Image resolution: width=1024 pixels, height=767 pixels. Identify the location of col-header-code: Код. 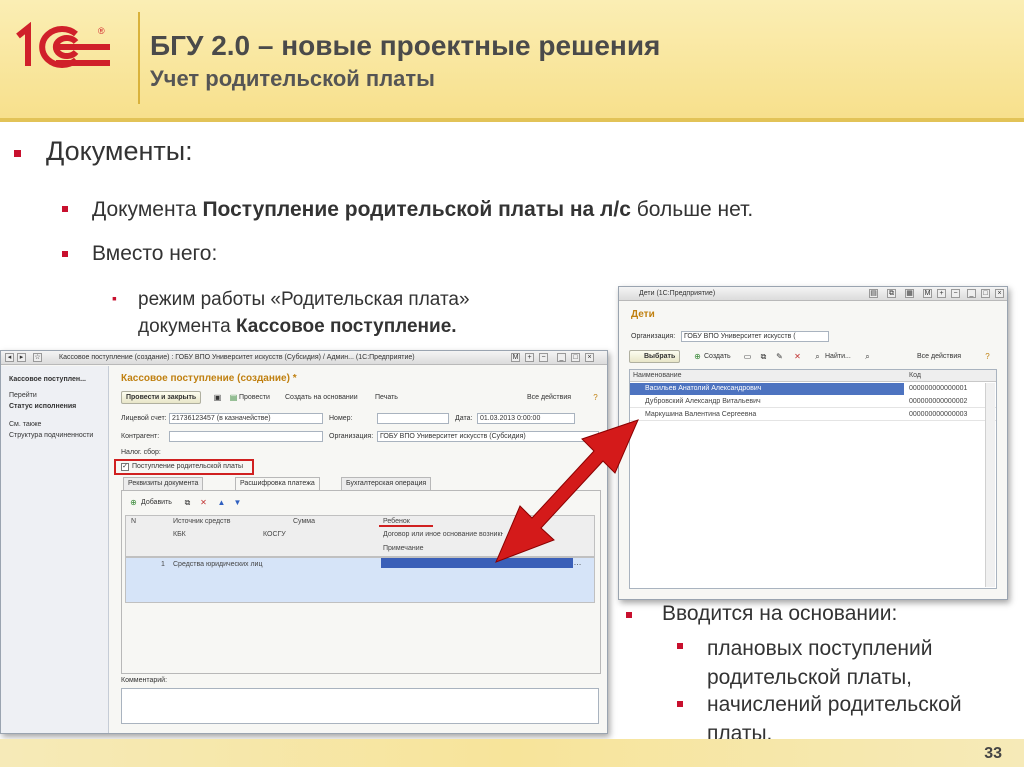
(915, 375).